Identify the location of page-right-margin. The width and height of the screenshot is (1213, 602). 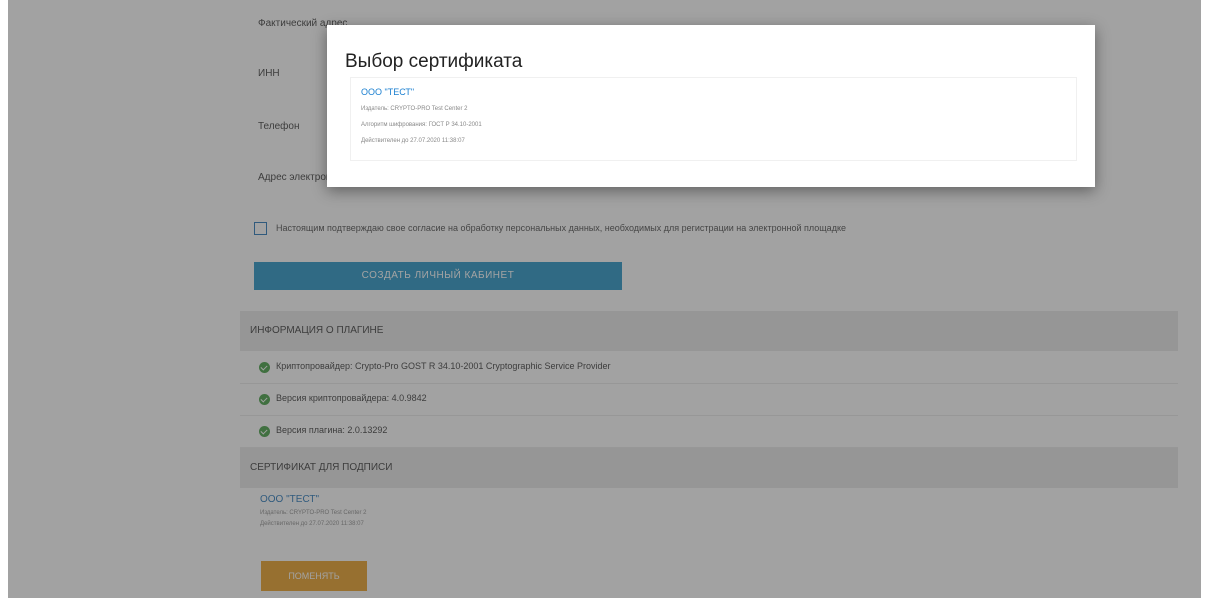
(1207, 301).